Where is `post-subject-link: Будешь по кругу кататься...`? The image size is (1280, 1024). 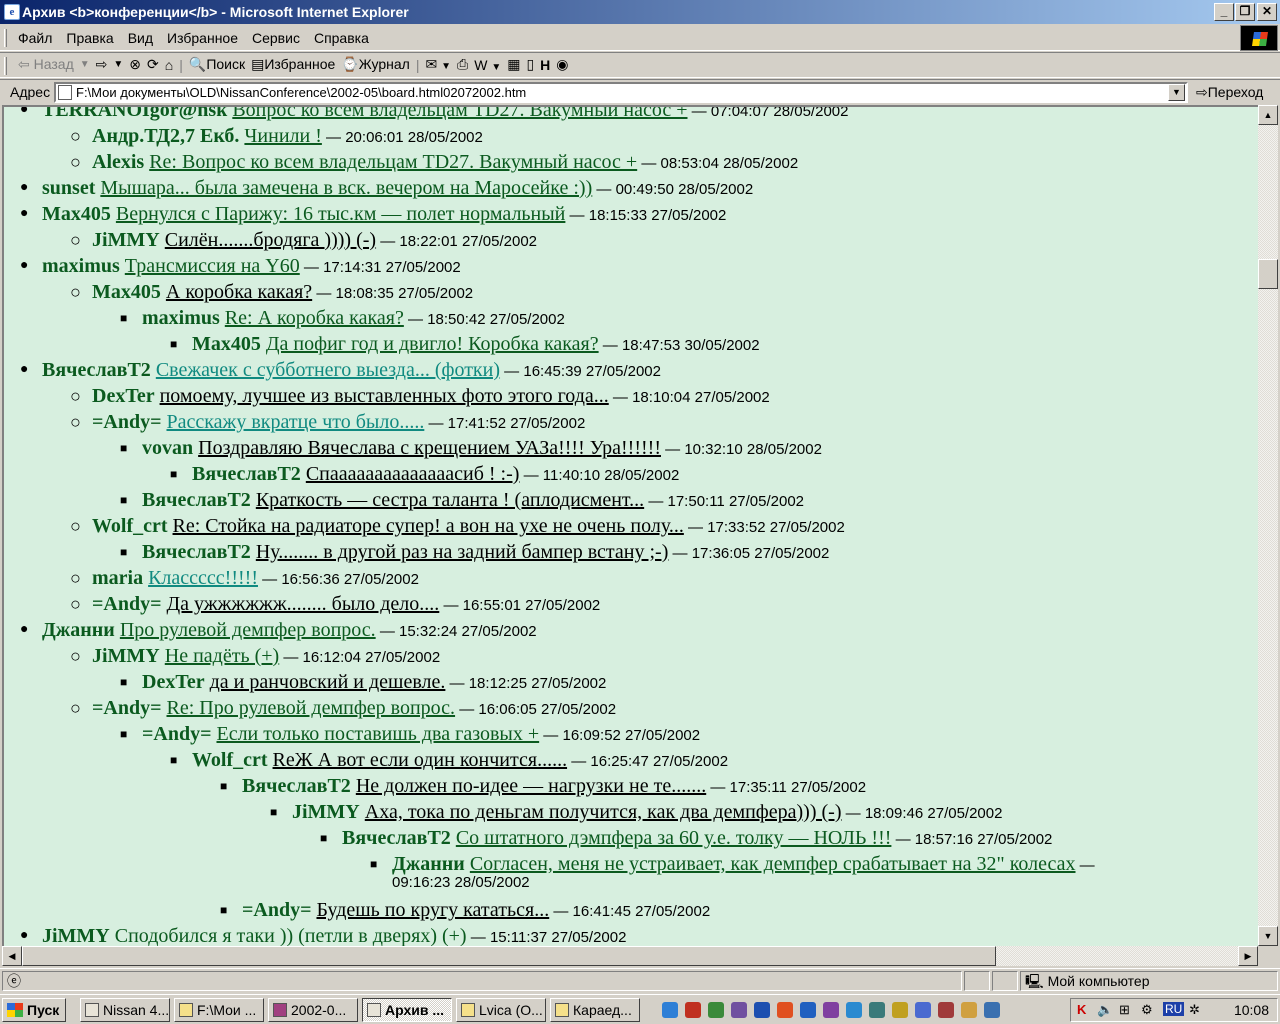 post-subject-link: Будешь по кругу кататься... is located at coordinates (432, 910).